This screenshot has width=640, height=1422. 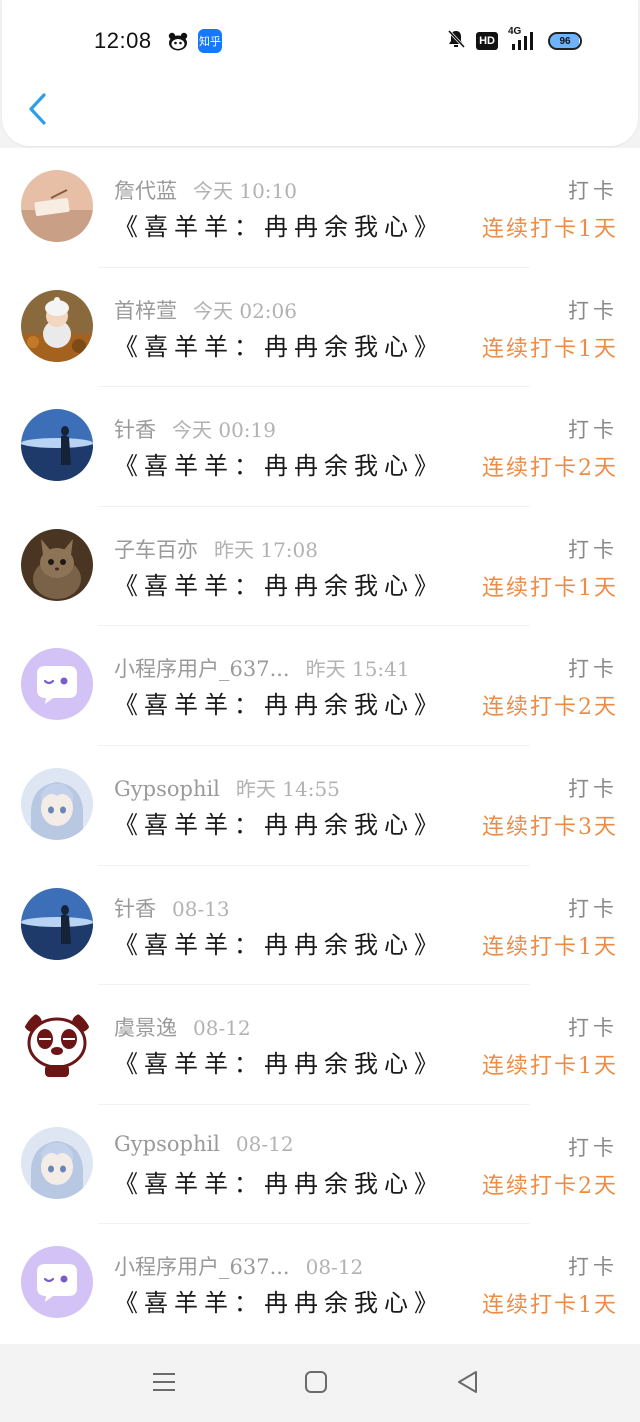 What do you see at coordinates (201, 908) in the screenshot?
I see `checkin-time: 08-13` at bounding box center [201, 908].